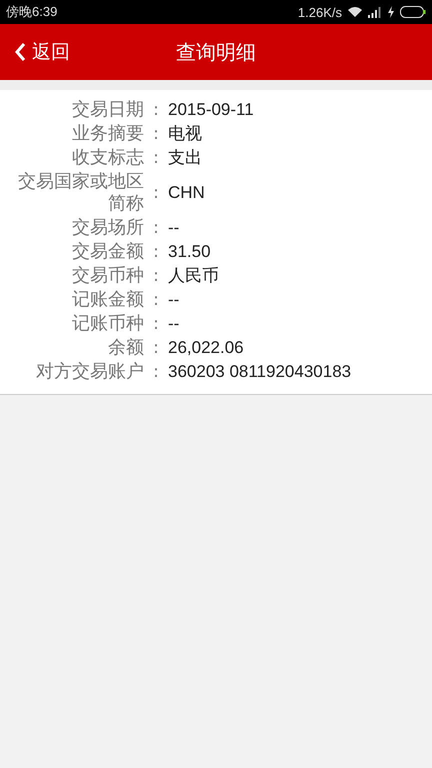  Describe the element at coordinates (413, 12) in the screenshot. I see `battery-icon` at that location.